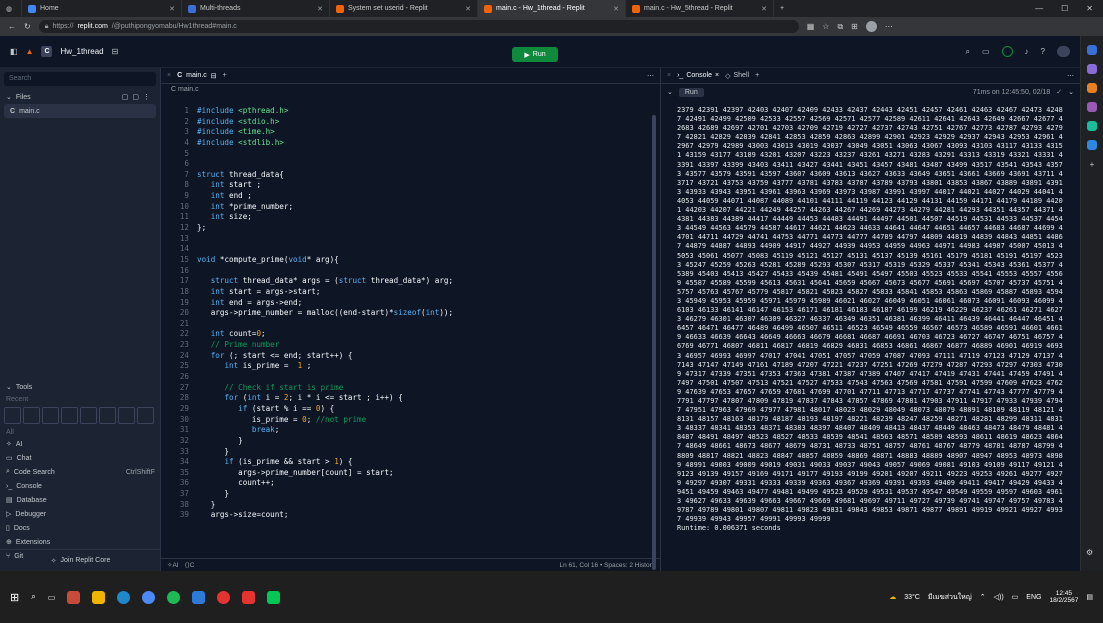 The height and width of the screenshot is (623, 1103). I want to click on repl-info-icon: ⊟, so click(115, 51).